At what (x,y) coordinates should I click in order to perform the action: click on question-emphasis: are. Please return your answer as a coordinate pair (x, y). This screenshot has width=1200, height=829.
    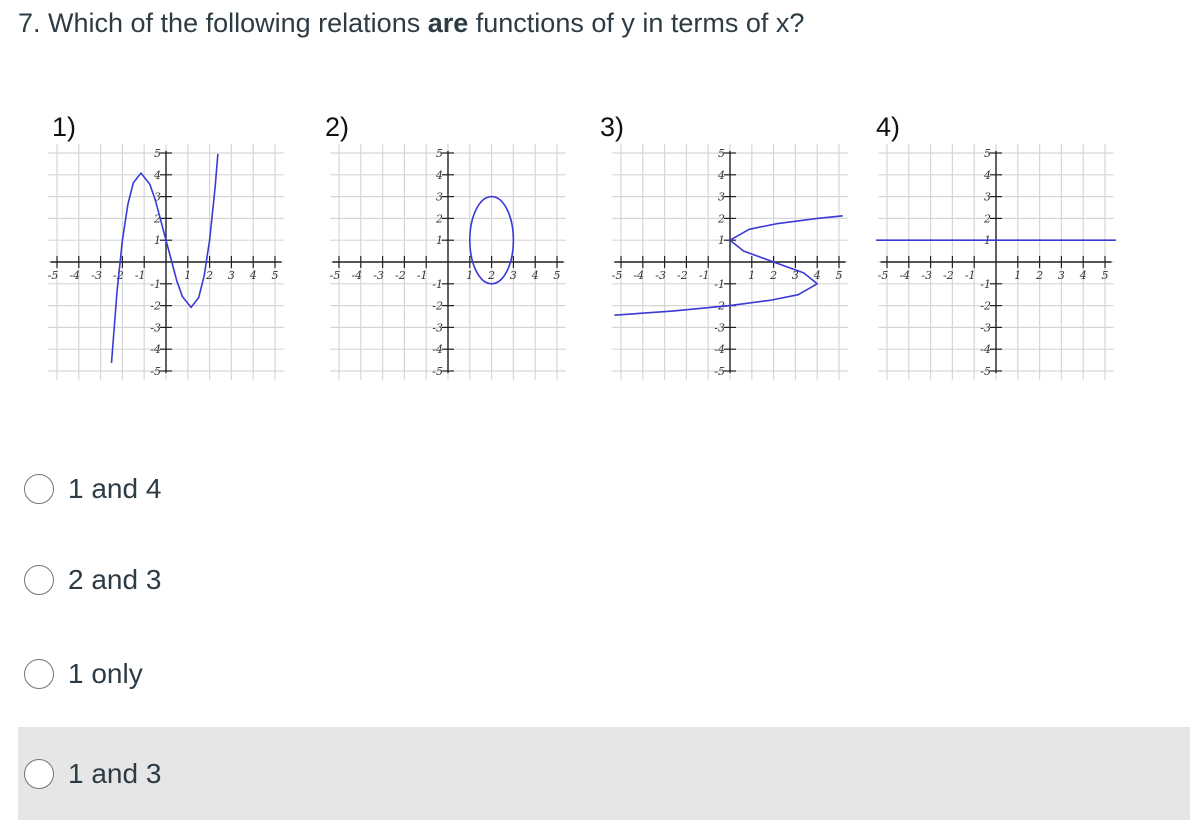
    Looking at the image, I should click on (448, 23).